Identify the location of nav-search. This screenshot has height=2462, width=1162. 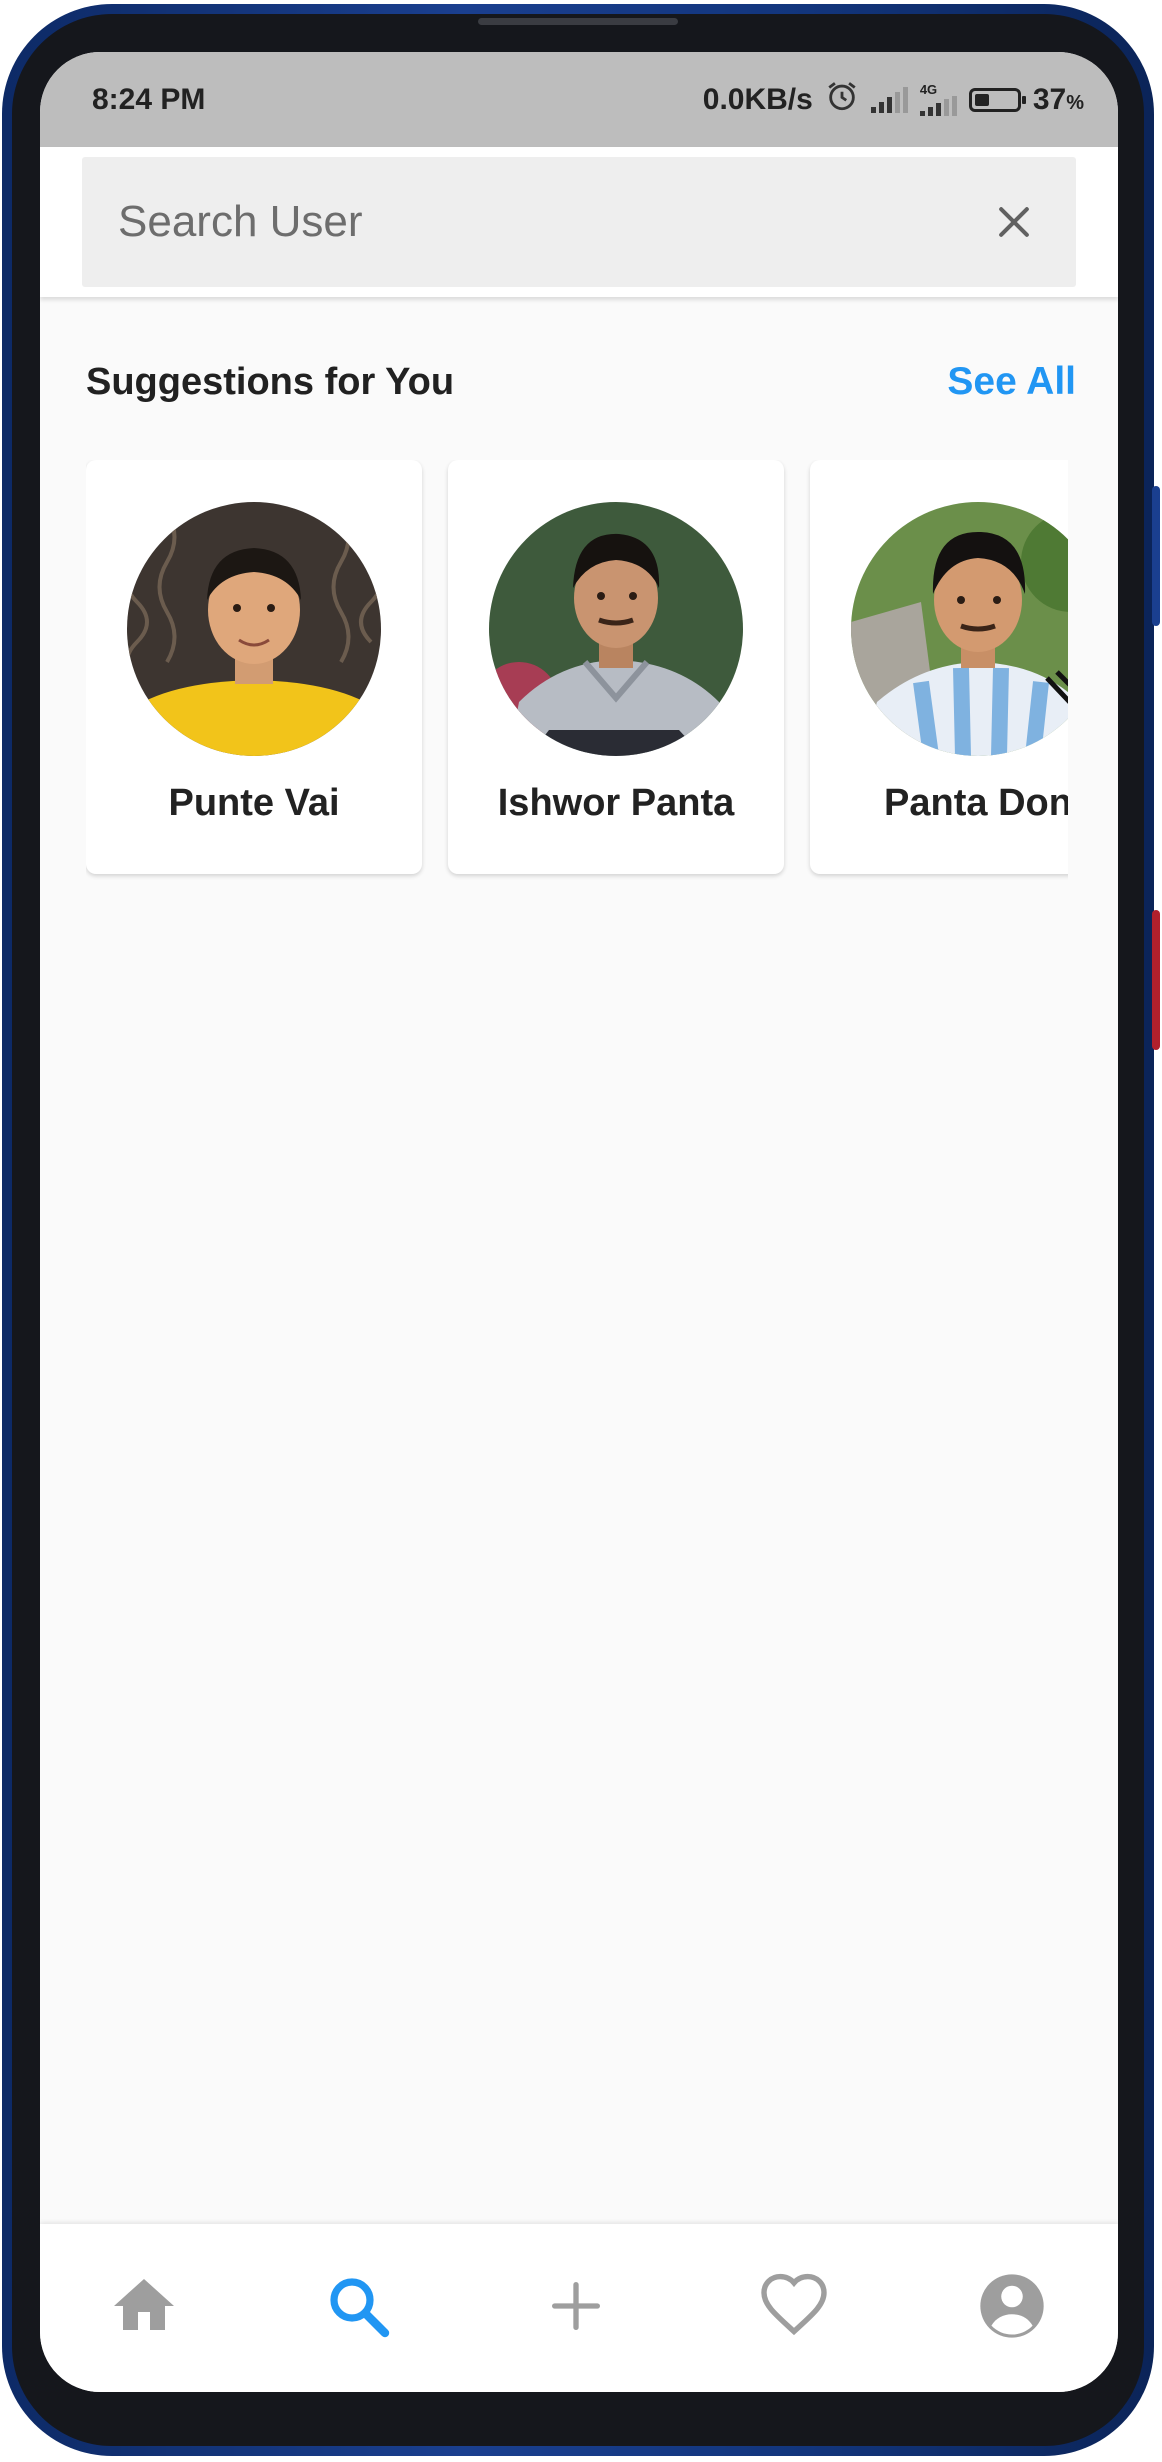
(358, 2308).